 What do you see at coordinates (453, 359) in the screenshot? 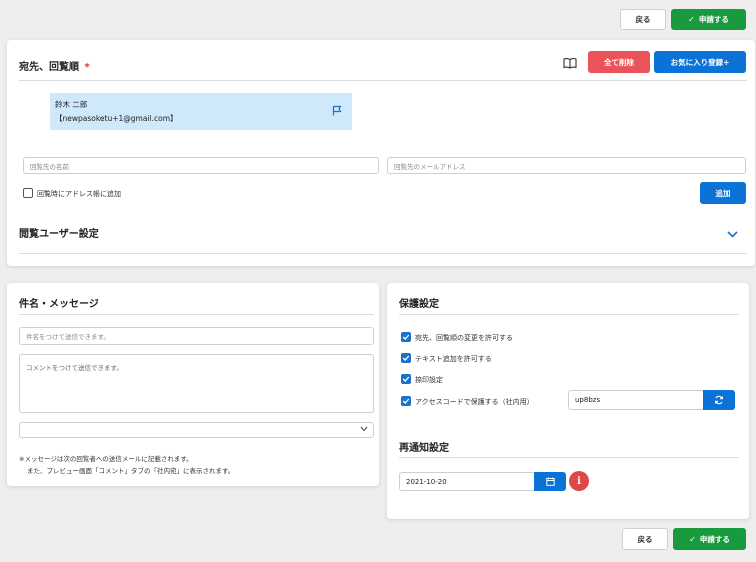
I see `allow-text-add-label: テキスト追加を許可する` at bounding box center [453, 359].